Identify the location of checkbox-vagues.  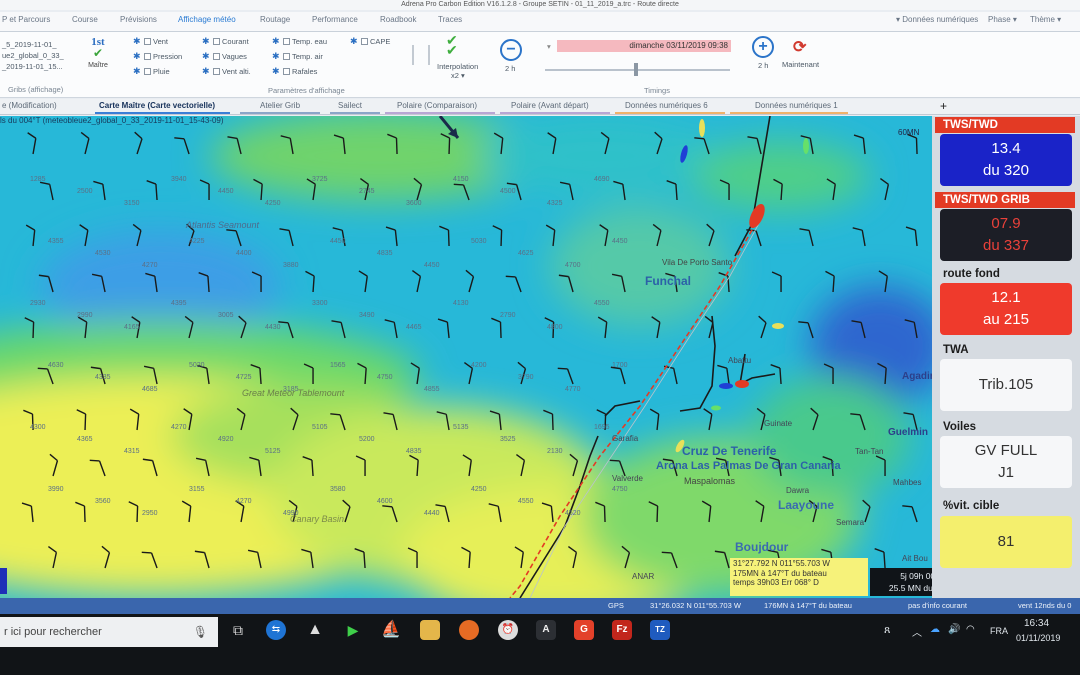
(216, 56).